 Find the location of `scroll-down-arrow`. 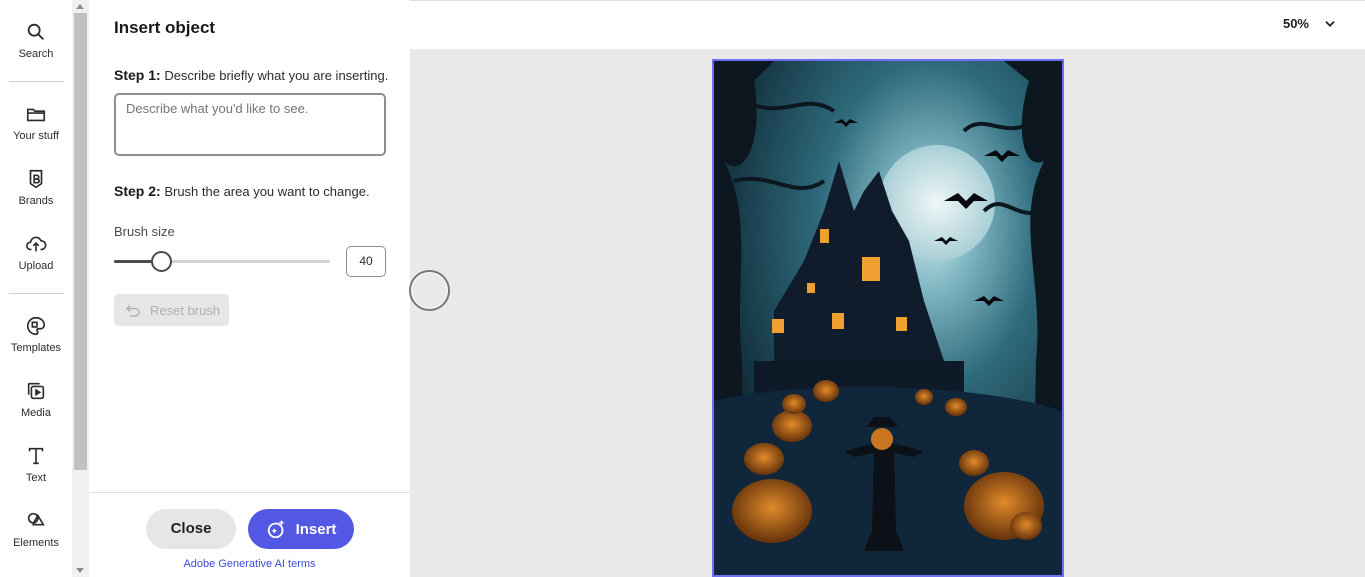

scroll-down-arrow is located at coordinates (80, 570).